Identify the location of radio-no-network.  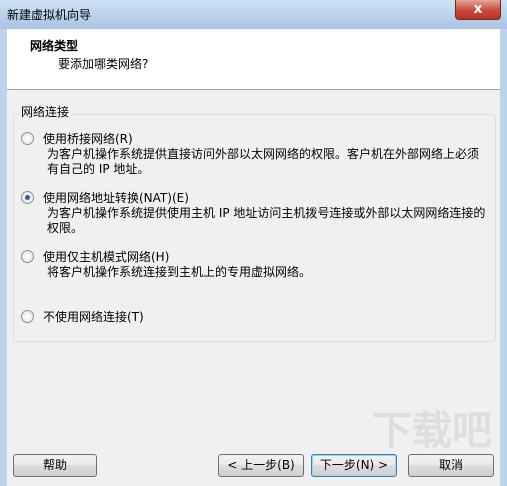
(27, 316).